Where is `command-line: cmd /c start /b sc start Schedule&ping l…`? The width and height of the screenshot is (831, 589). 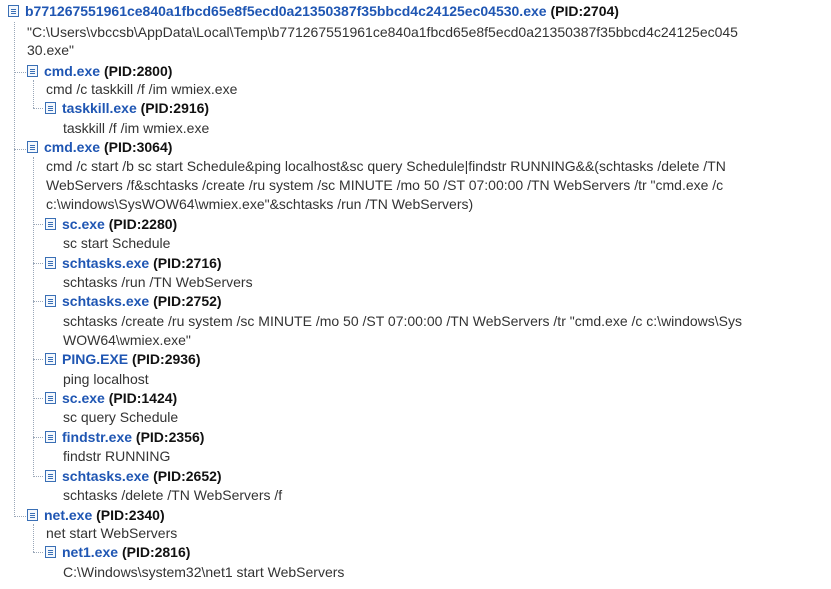 command-line: cmd /c start /b sc start Schedule&ping l… is located at coordinates (386, 166).